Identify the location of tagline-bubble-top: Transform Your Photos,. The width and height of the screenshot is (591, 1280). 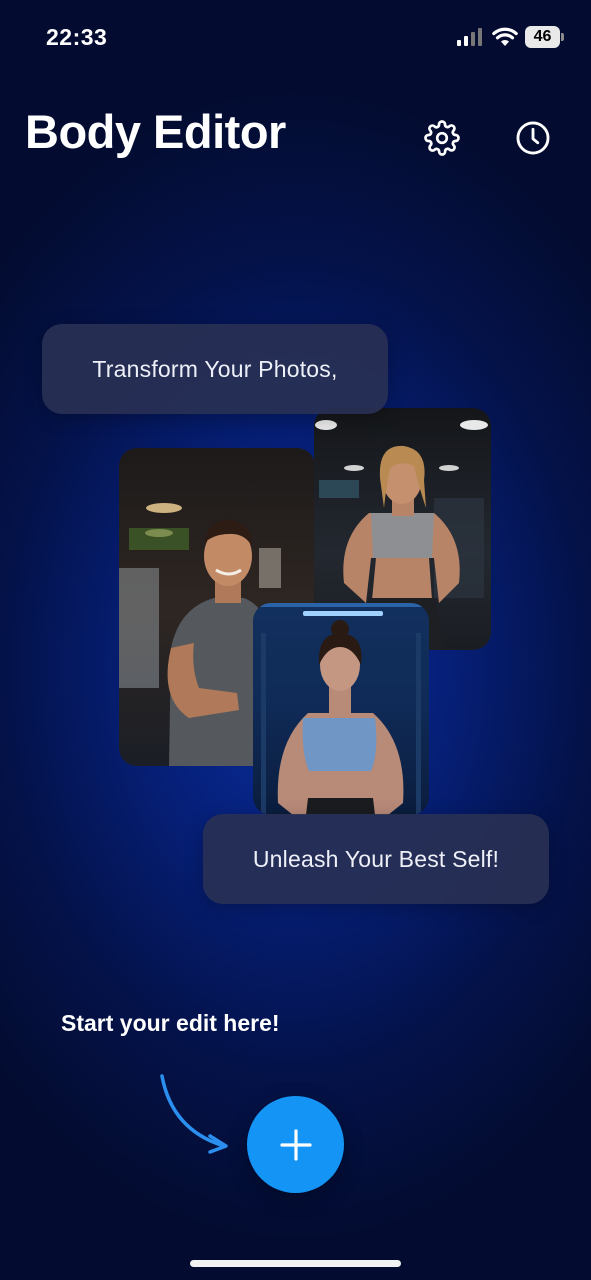
(215, 369).